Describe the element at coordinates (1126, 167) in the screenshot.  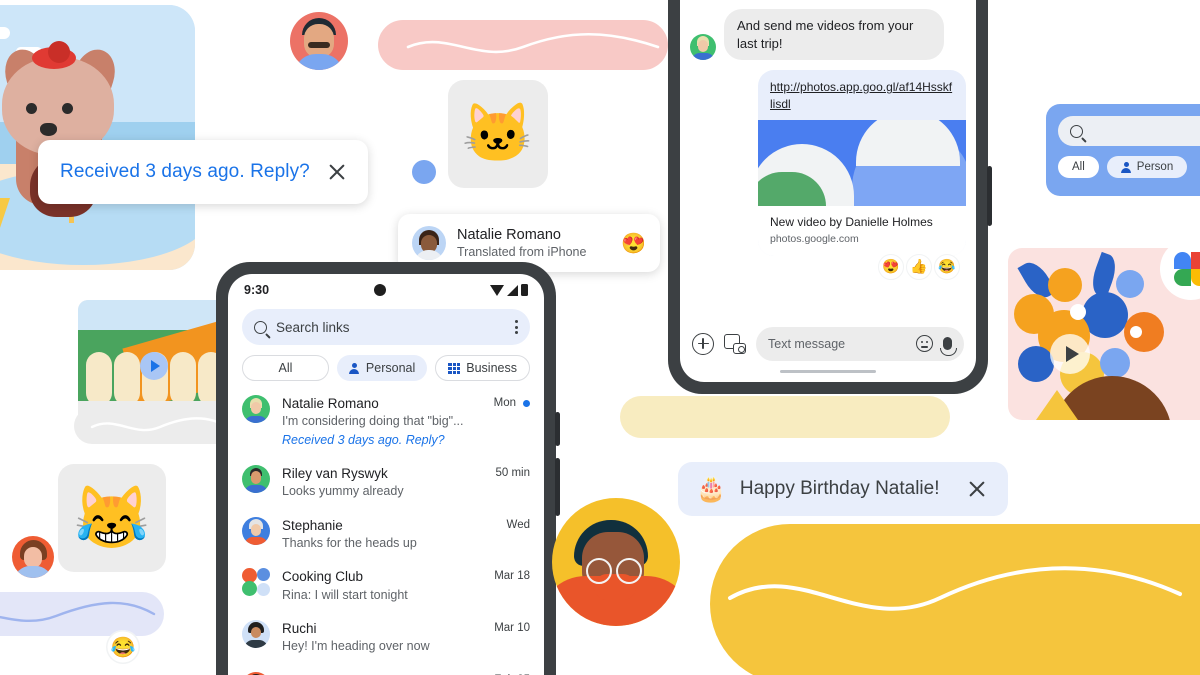
I see `person-icon` at that location.